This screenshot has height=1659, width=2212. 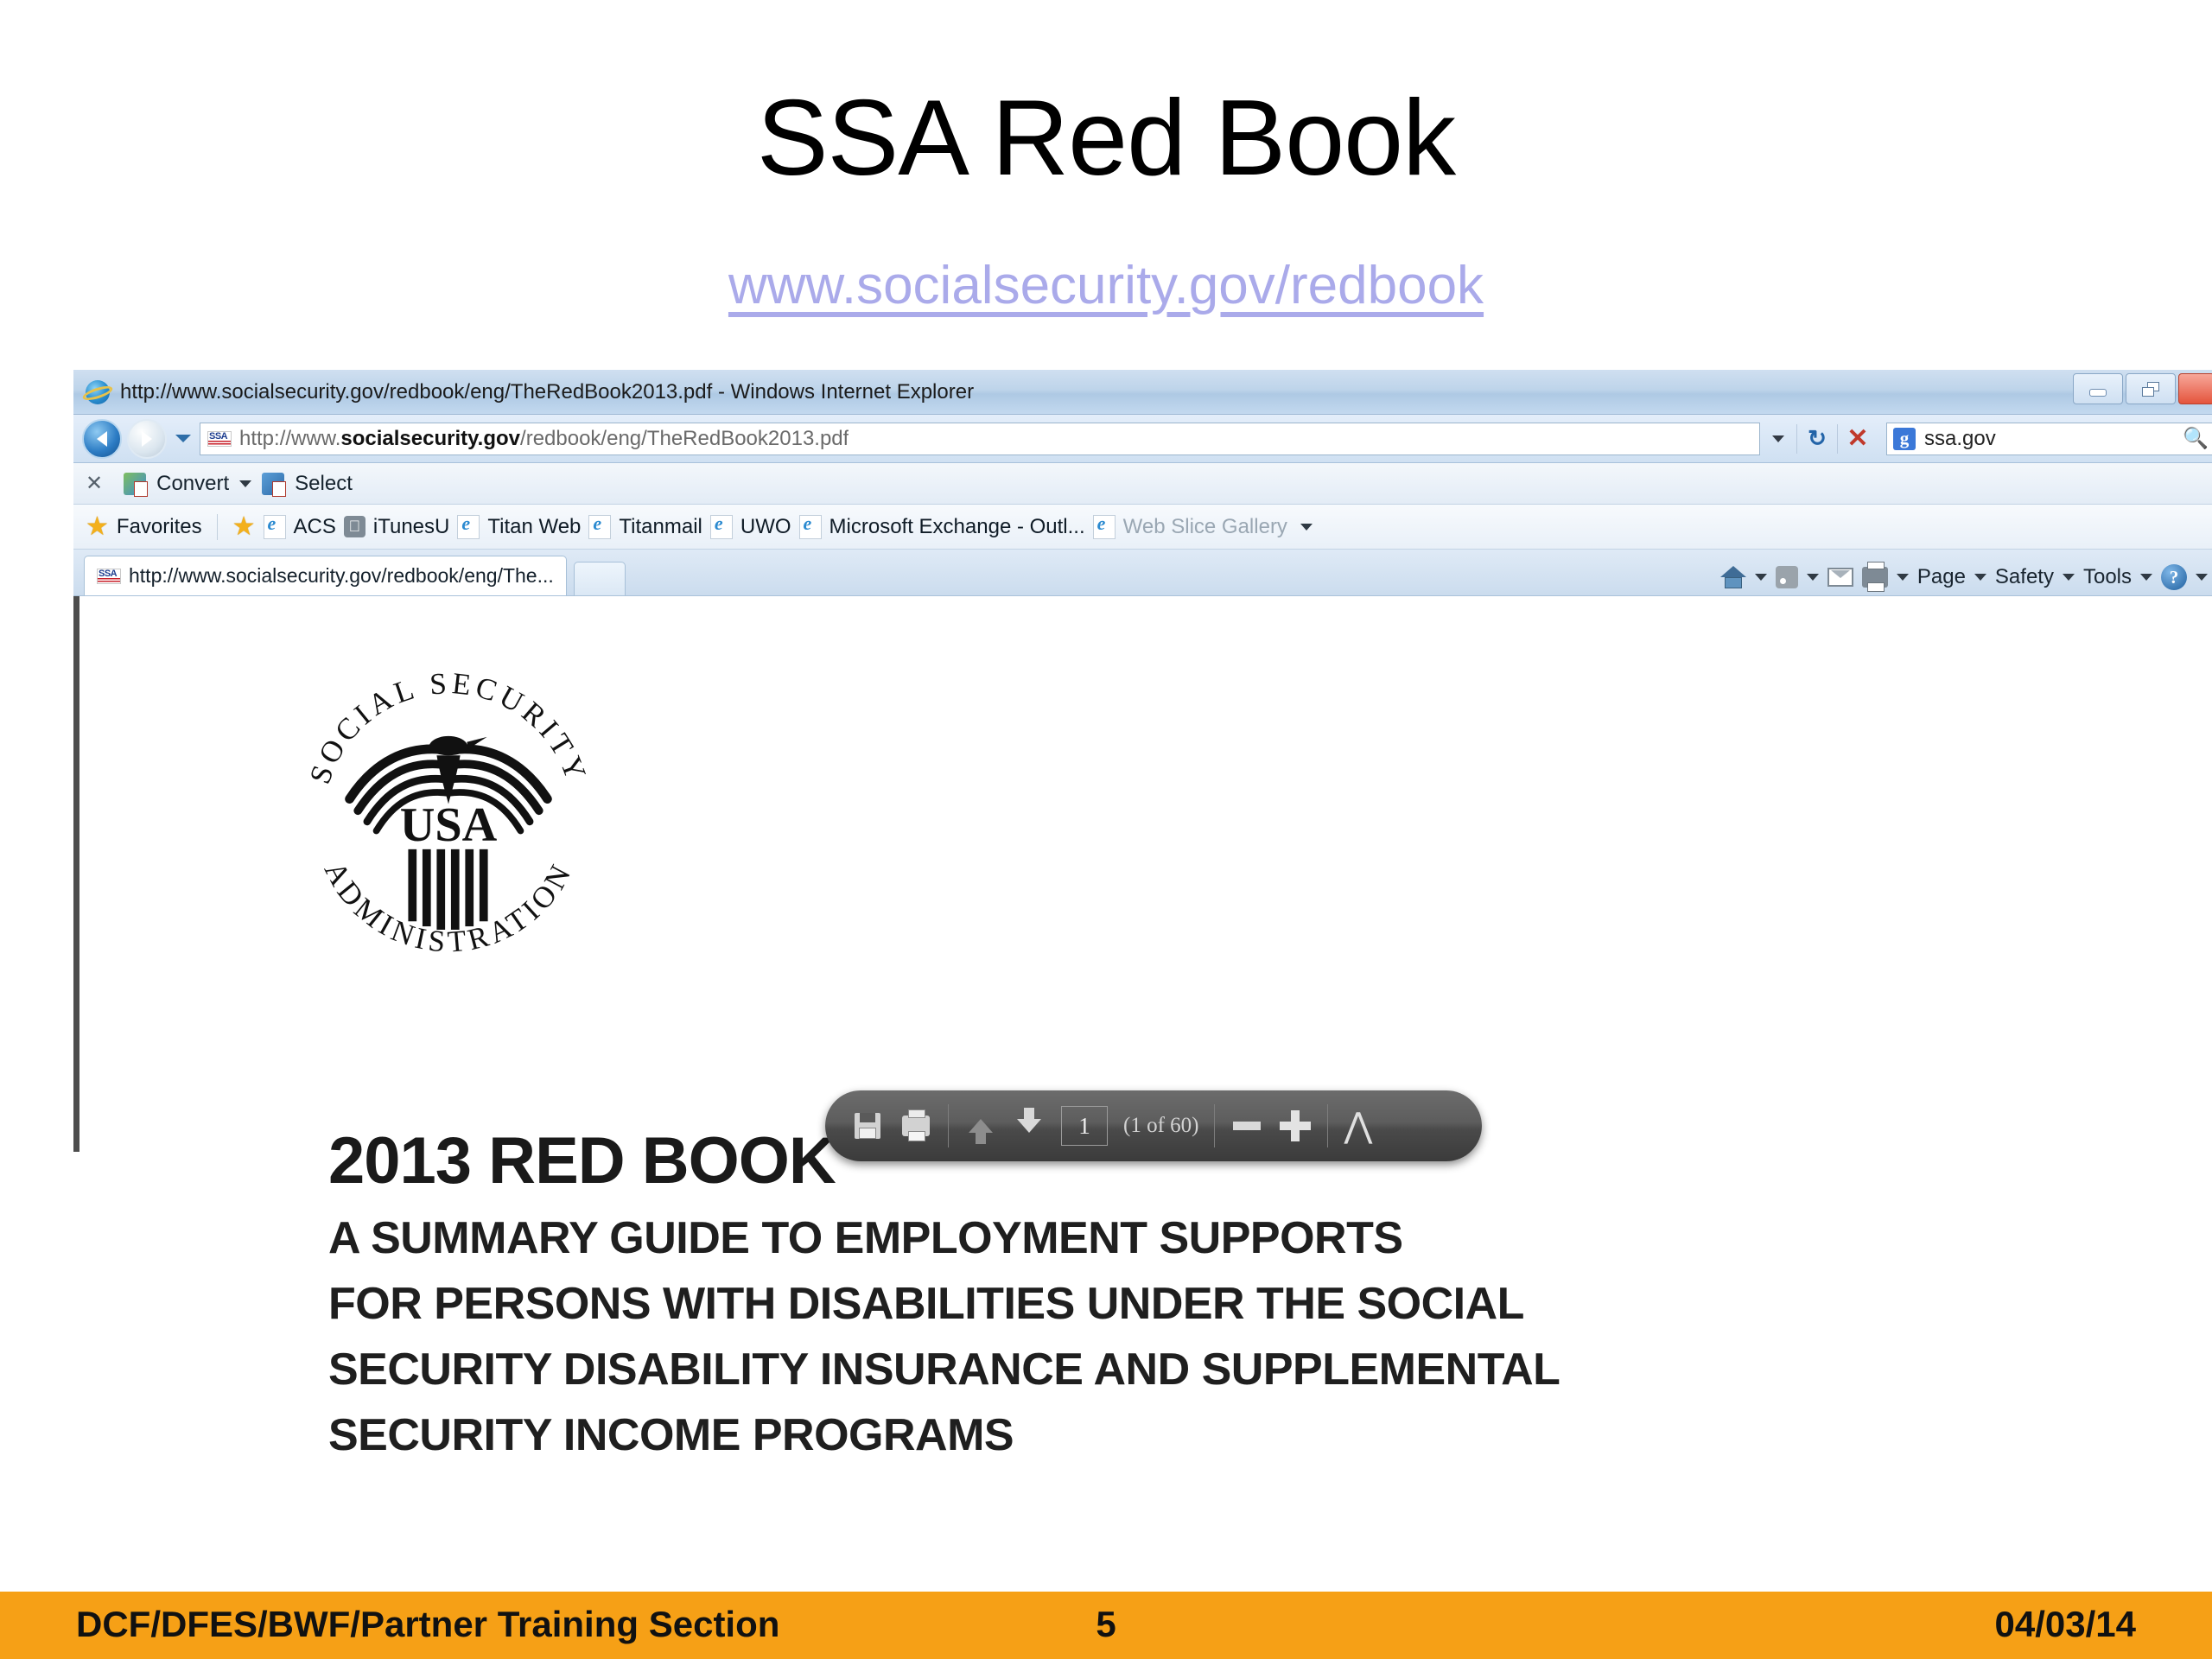 I want to click on help-icon: ?, so click(x=2174, y=577).